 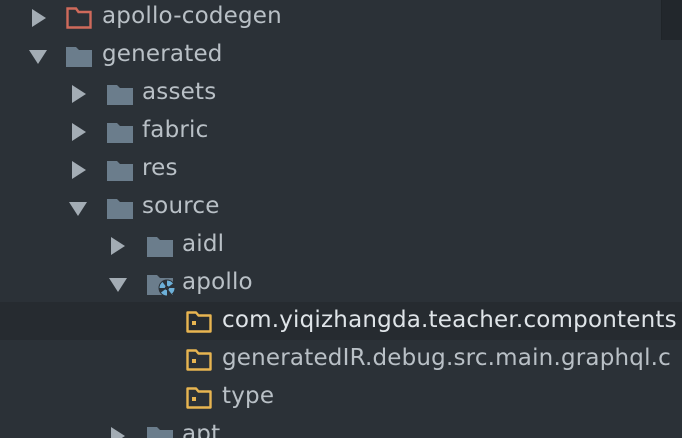 What do you see at coordinates (341, 245) in the screenshot?
I see `tree-item-aidl: aidl` at bounding box center [341, 245].